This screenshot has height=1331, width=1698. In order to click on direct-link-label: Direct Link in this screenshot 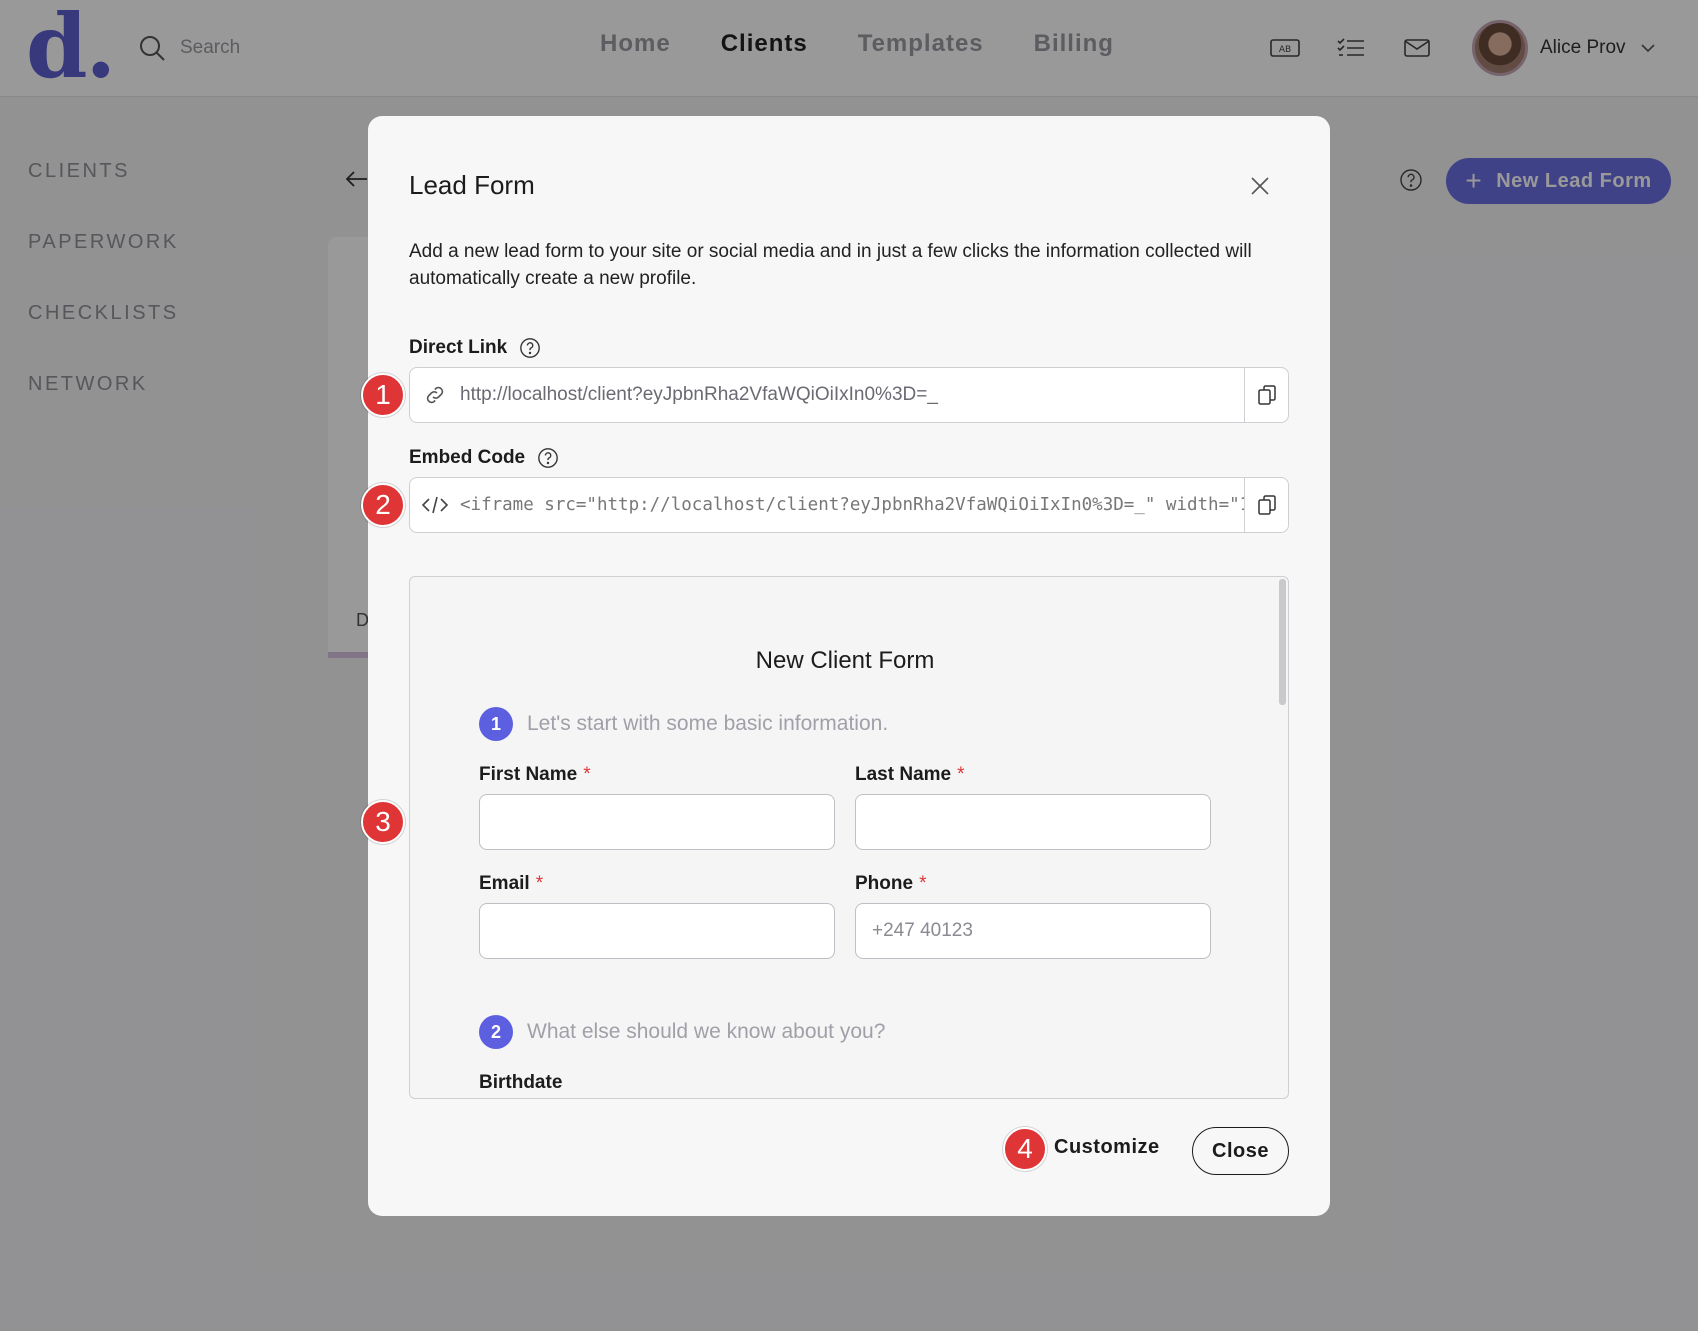, I will do `click(475, 348)`.